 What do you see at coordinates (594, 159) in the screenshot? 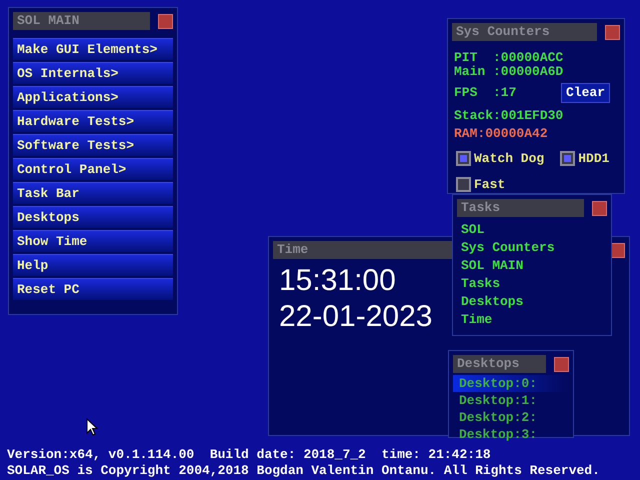
I see `checkbox-label: HDD1` at bounding box center [594, 159].